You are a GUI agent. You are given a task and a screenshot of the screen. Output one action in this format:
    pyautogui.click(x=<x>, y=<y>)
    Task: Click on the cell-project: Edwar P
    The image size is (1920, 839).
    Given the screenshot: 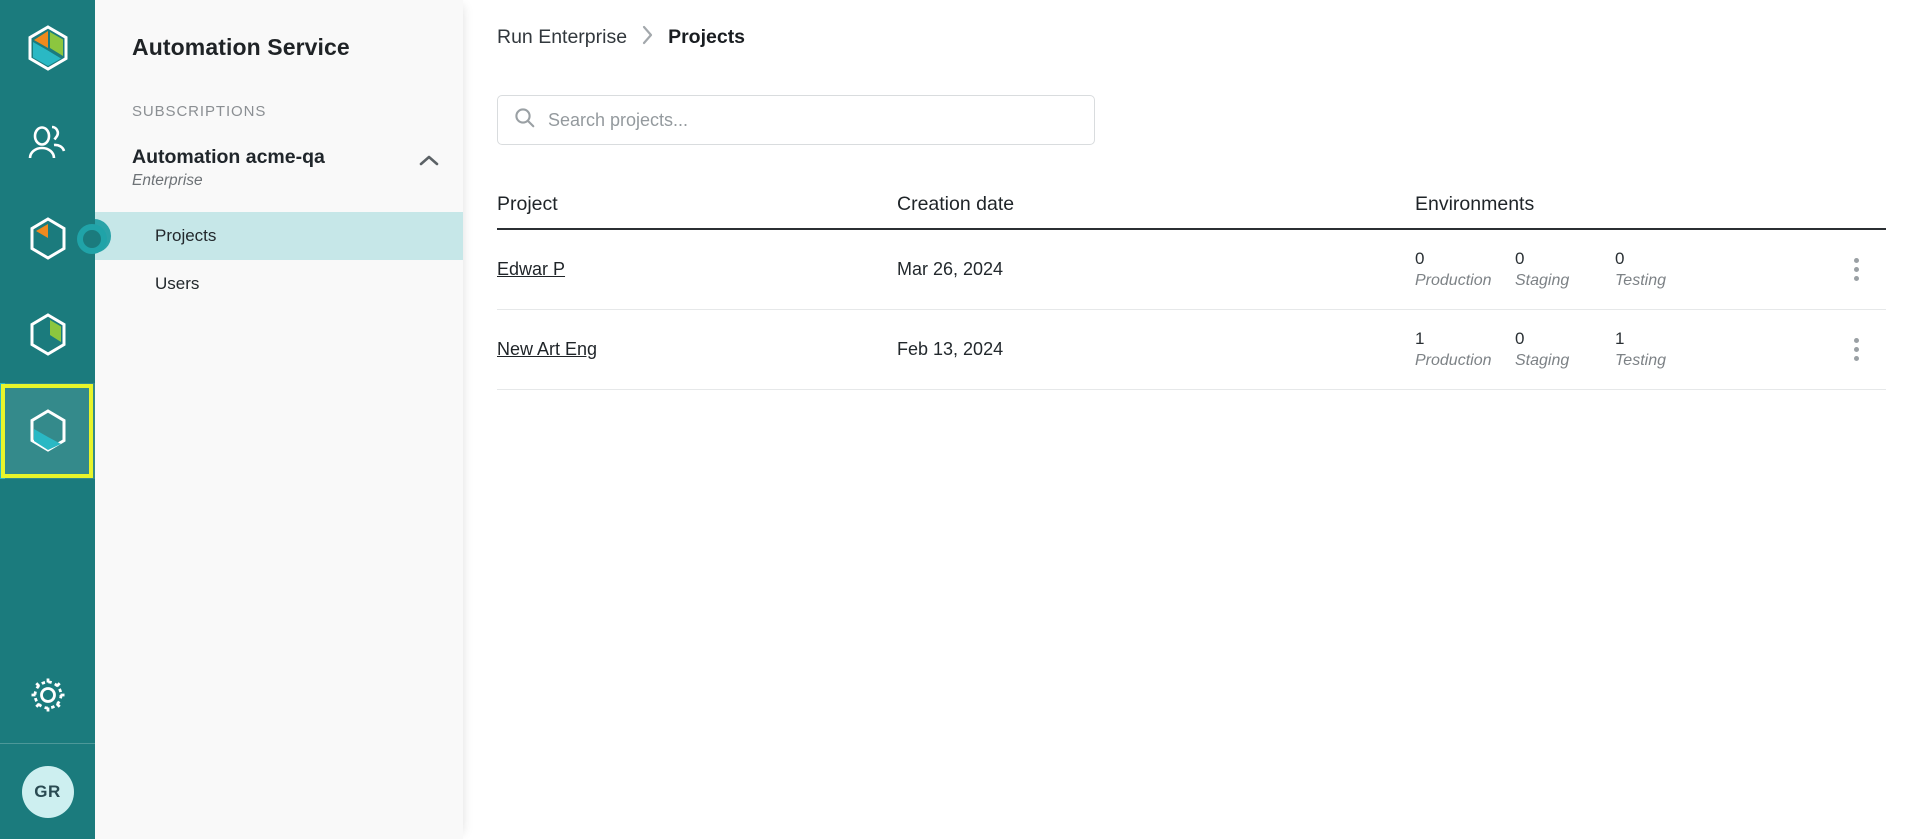 What is the action you would take?
    pyautogui.click(x=697, y=269)
    